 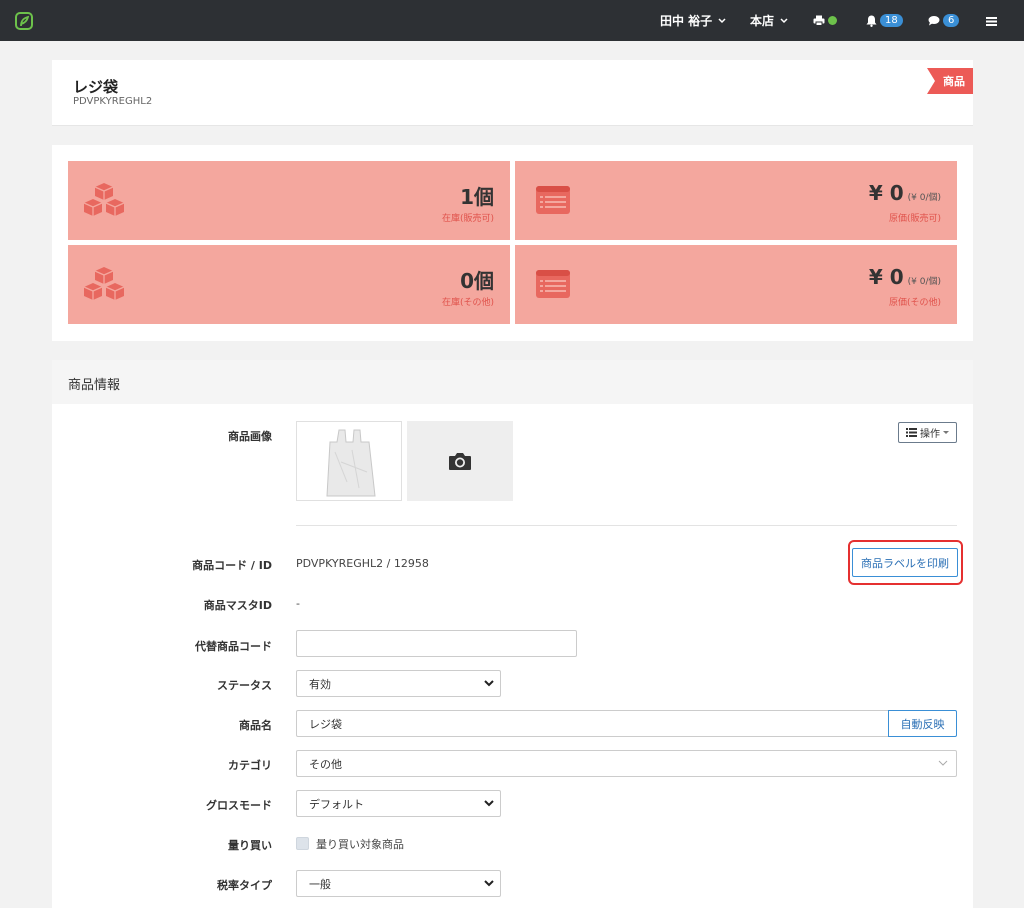 What do you see at coordinates (832, 20) in the screenshot?
I see `printer-online-dot` at bounding box center [832, 20].